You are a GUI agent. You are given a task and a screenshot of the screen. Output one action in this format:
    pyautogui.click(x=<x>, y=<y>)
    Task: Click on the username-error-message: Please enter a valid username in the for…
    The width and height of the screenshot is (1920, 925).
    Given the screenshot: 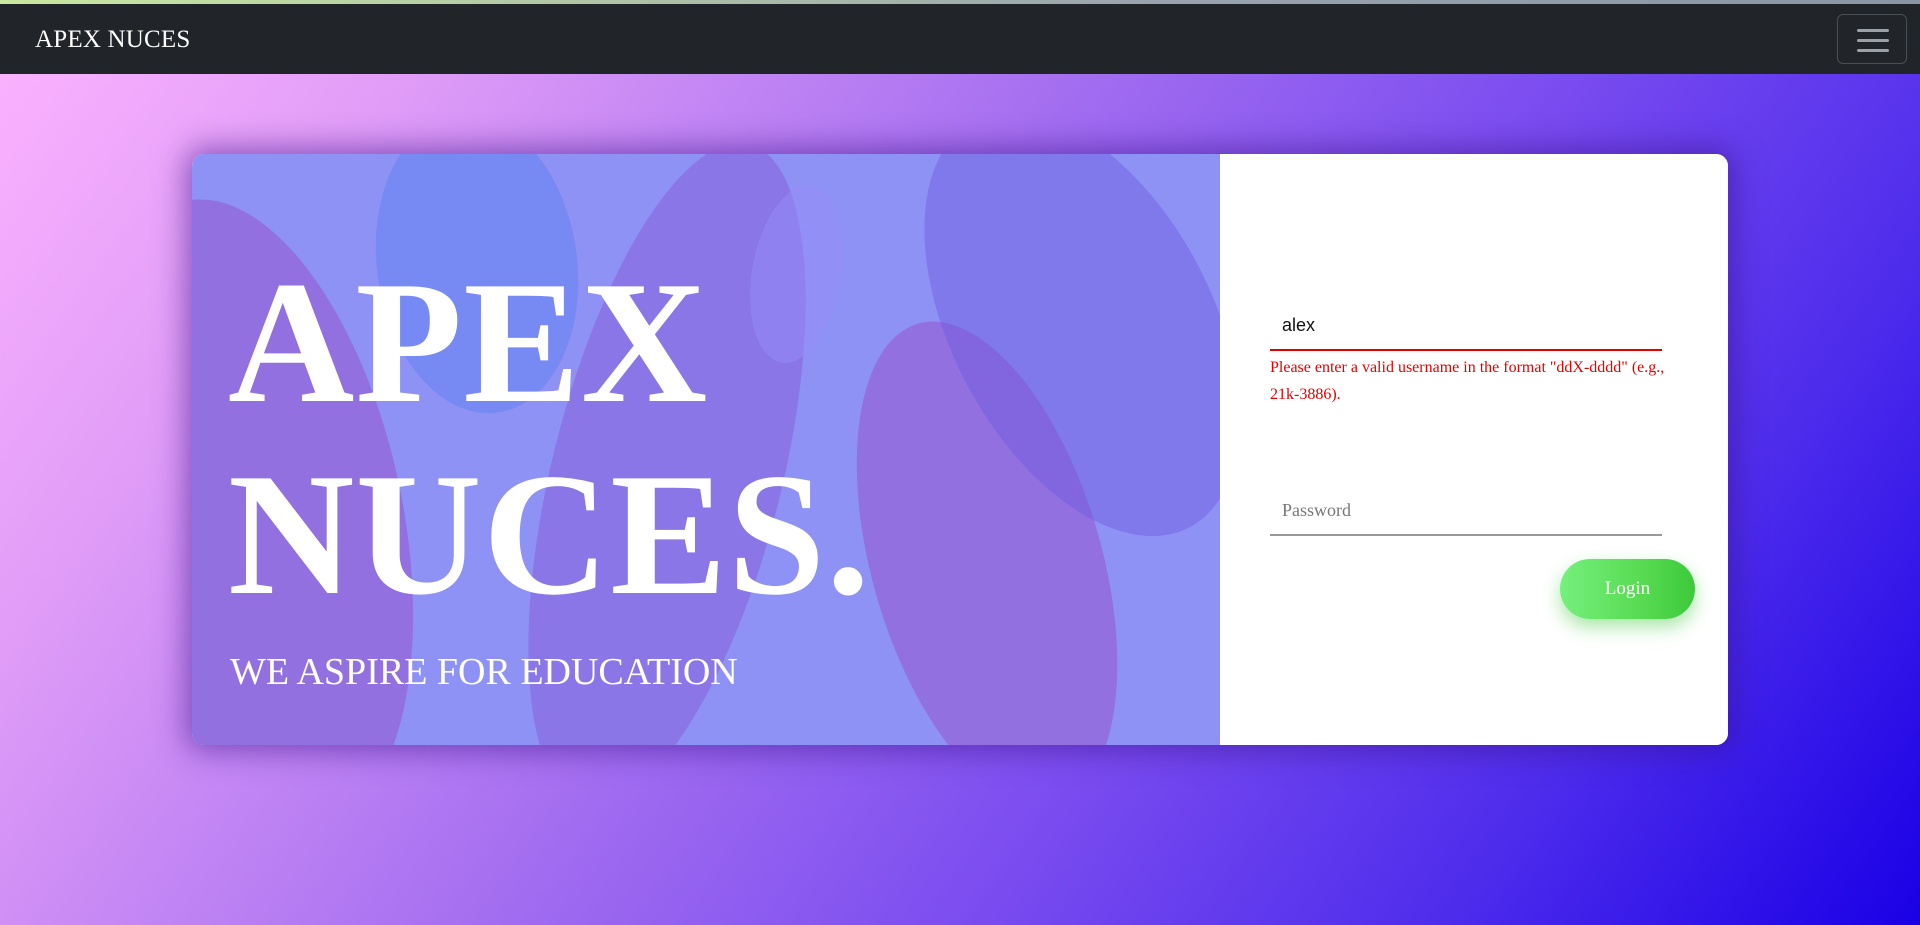 What is the action you would take?
    pyautogui.click(x=1467, y=381)
    